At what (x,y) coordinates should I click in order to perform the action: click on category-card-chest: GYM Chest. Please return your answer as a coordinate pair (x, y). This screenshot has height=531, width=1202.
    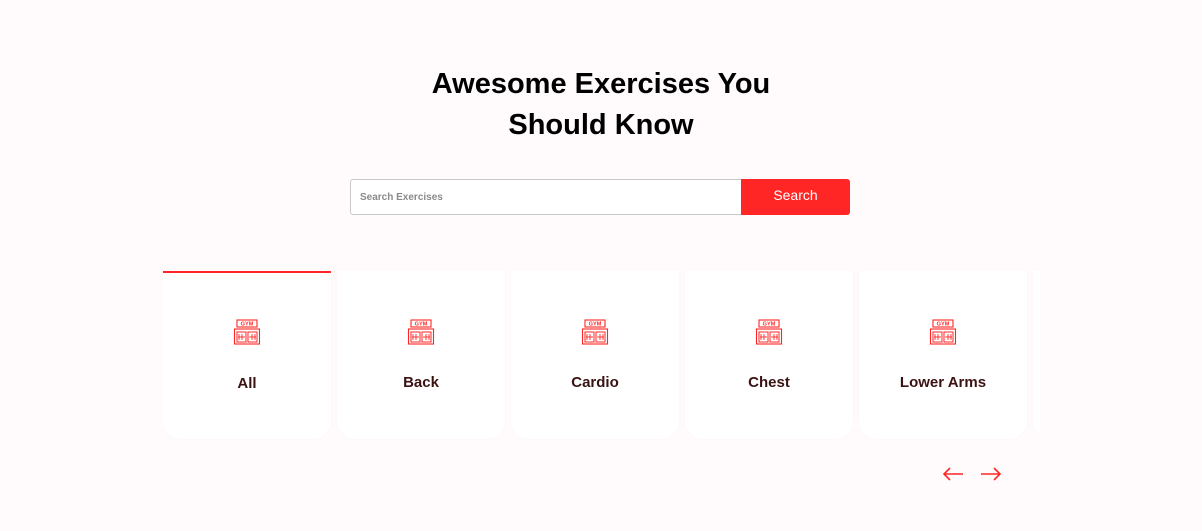
    Looking at the image, I should click on (769, 355).